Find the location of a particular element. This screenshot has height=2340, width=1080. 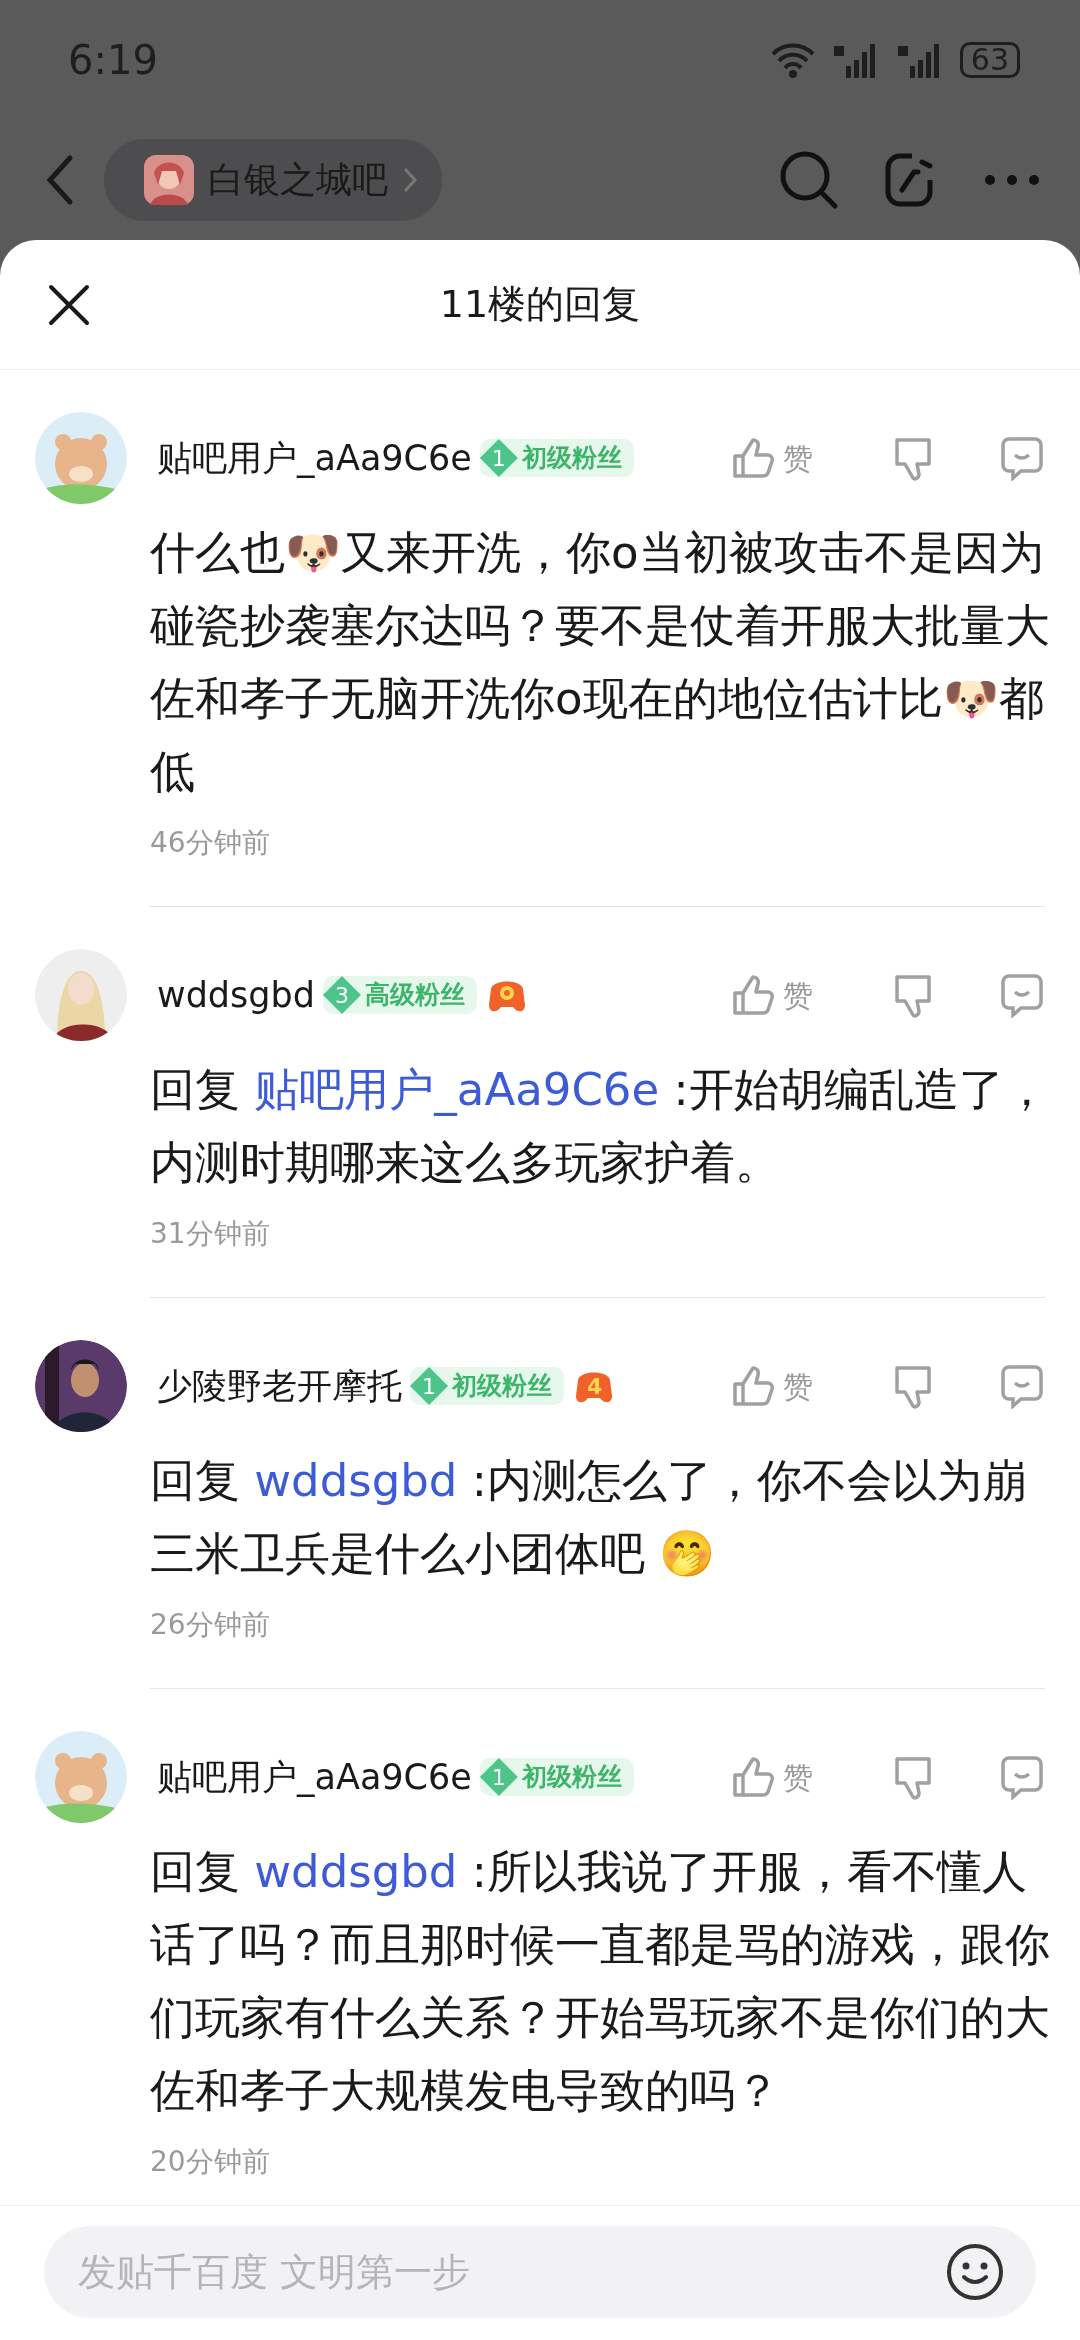

sheet-title: 11楼的回复 is located at coordinates (540, 304).